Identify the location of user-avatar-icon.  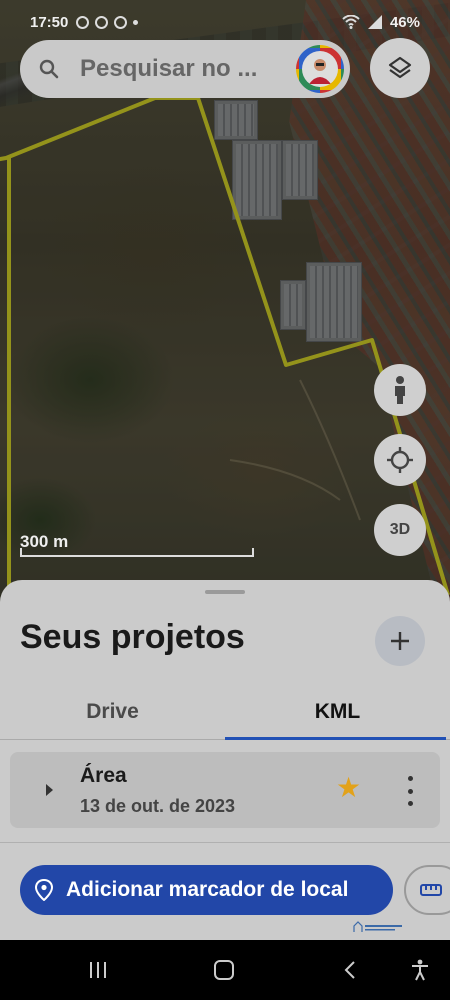
(320, 71).